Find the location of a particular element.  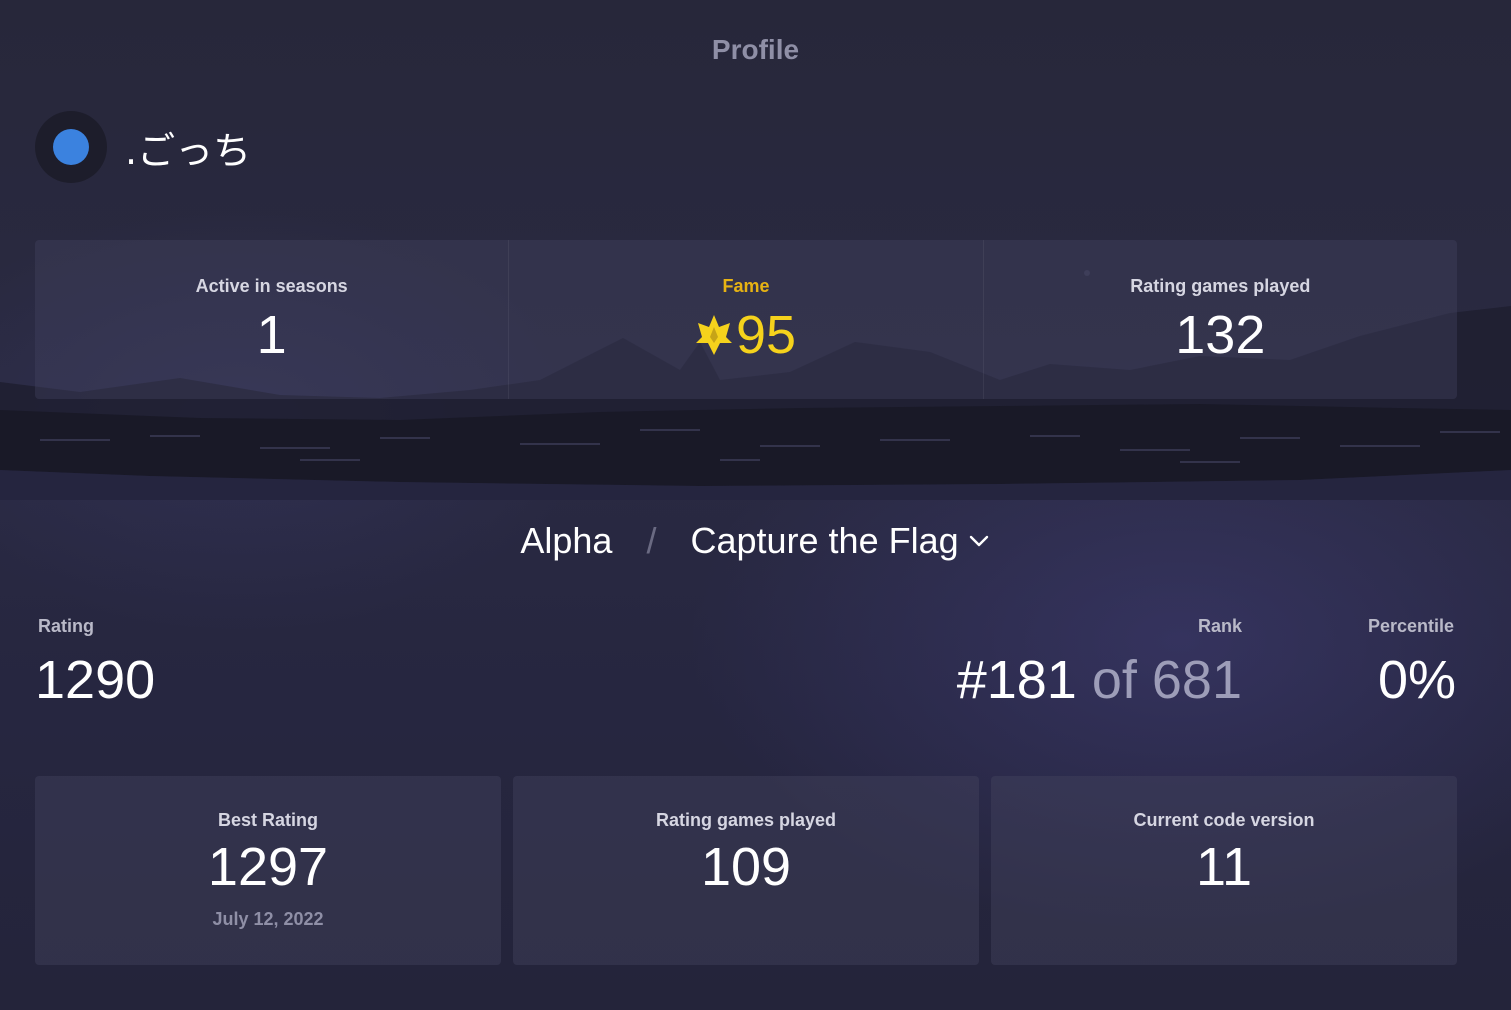

mode-name: Capture the Flag is located at coordinates (824, 540).